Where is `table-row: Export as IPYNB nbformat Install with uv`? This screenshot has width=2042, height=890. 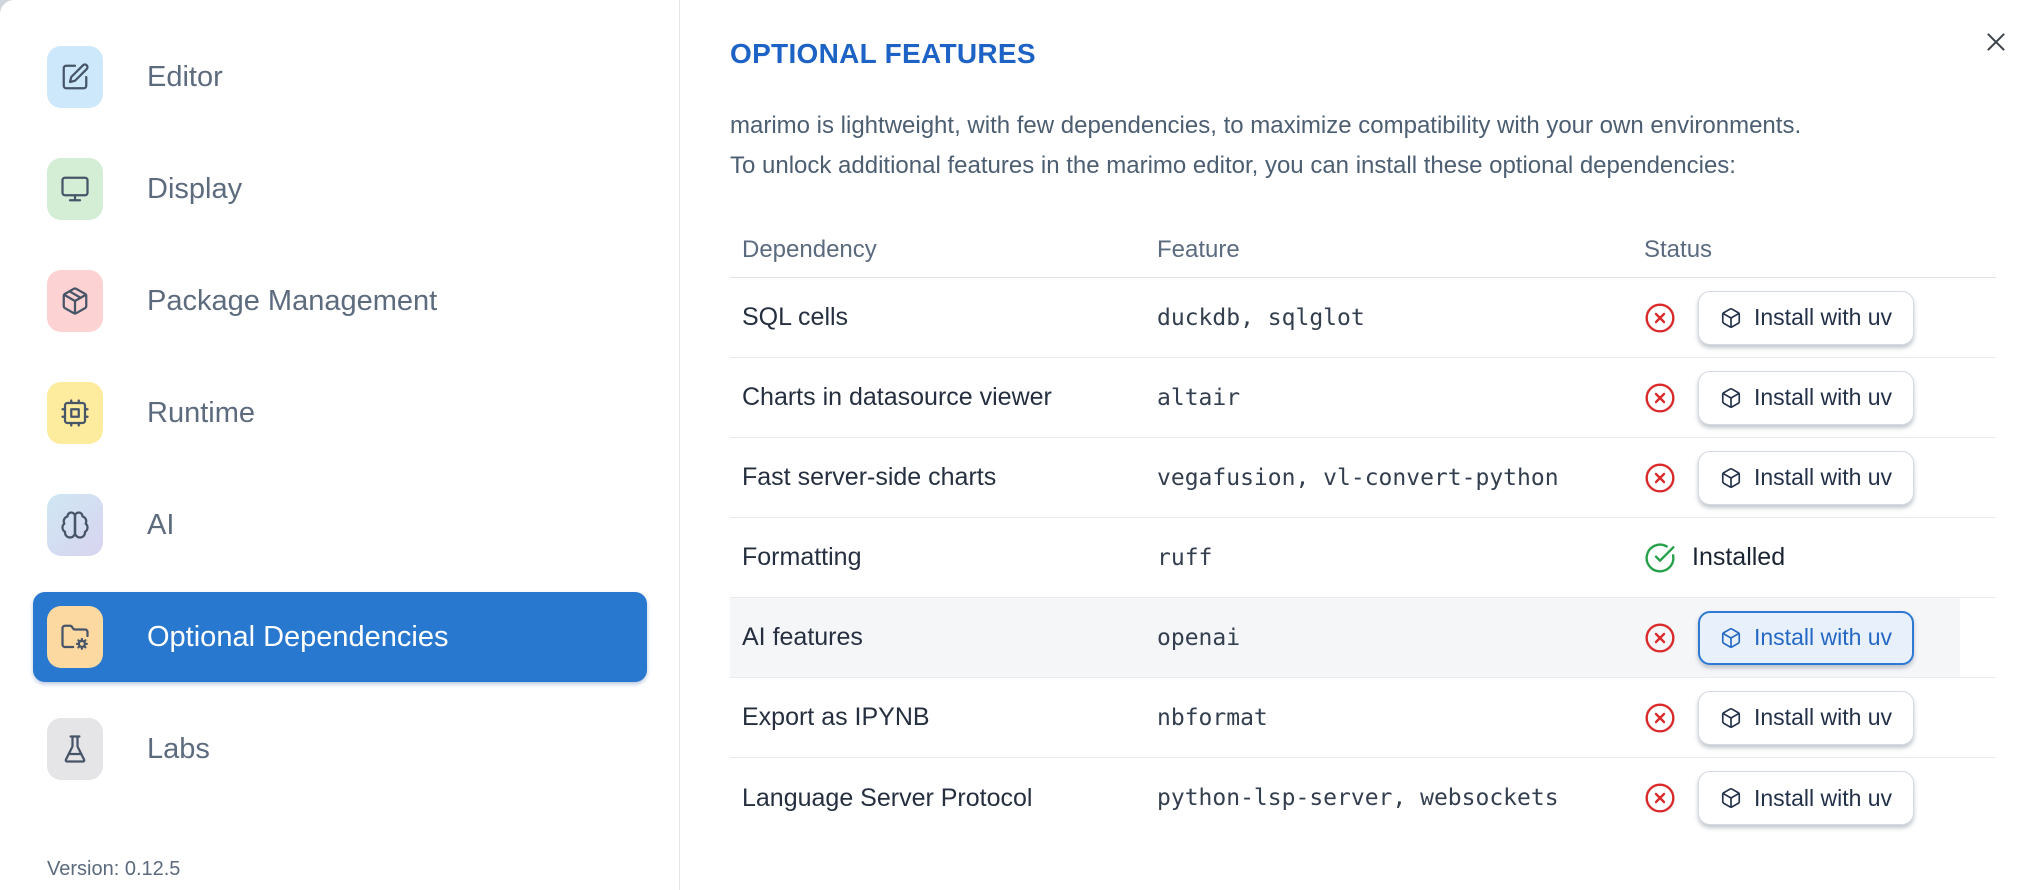
table-row: Export as IPYNB nbformat Install with uv is located at coordinates (1363, 718).